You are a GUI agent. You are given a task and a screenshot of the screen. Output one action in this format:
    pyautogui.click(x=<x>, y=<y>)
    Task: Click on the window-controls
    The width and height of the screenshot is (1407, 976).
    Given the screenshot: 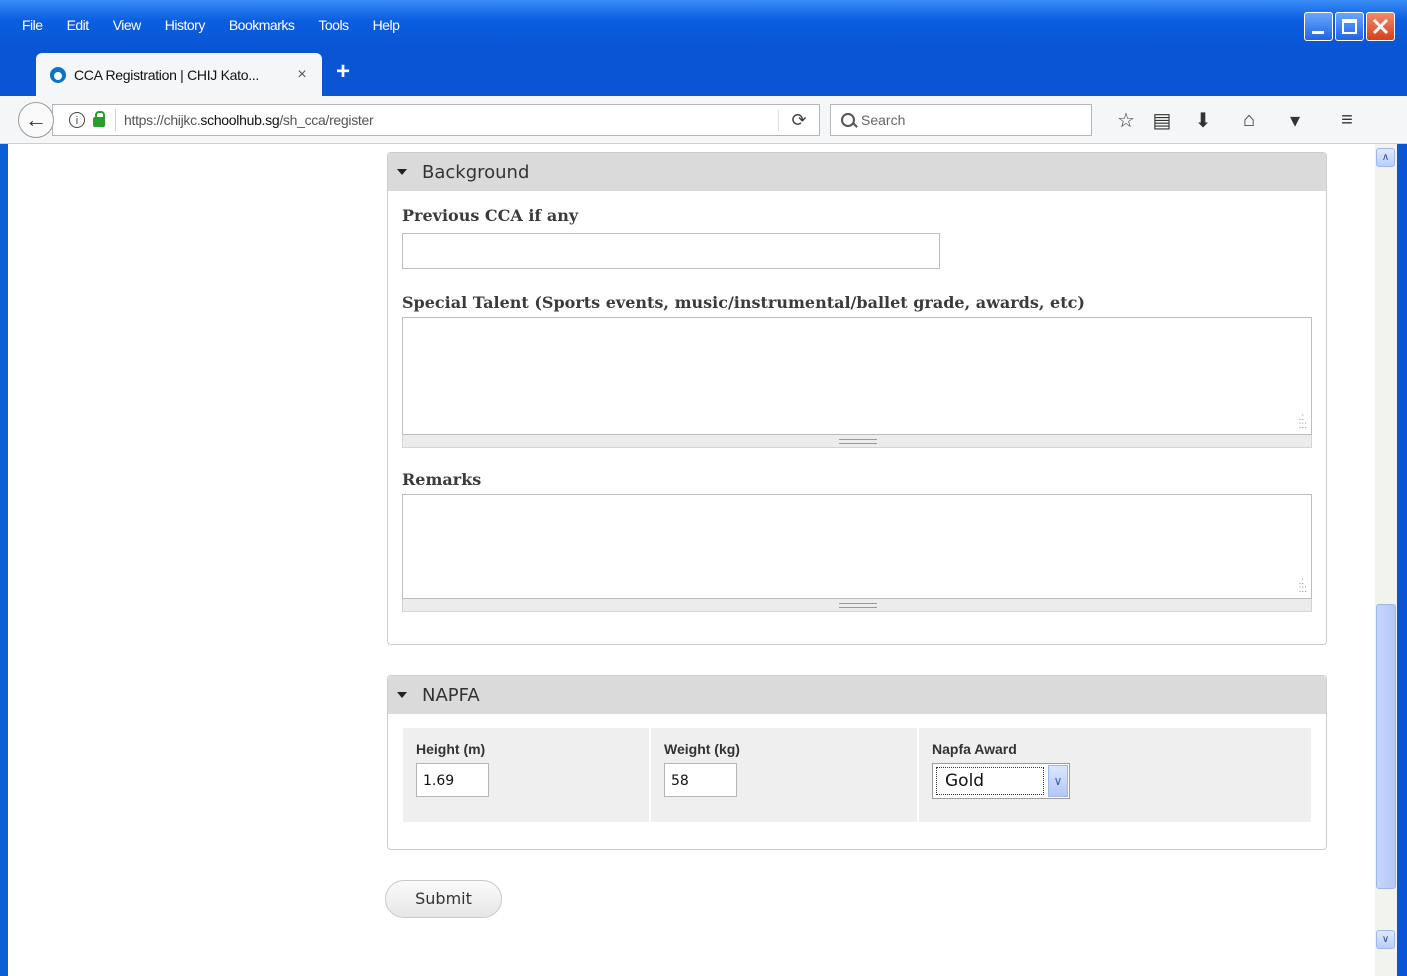 What is the action you would take?
    pyautogui.click(x=1349, y=26)
    